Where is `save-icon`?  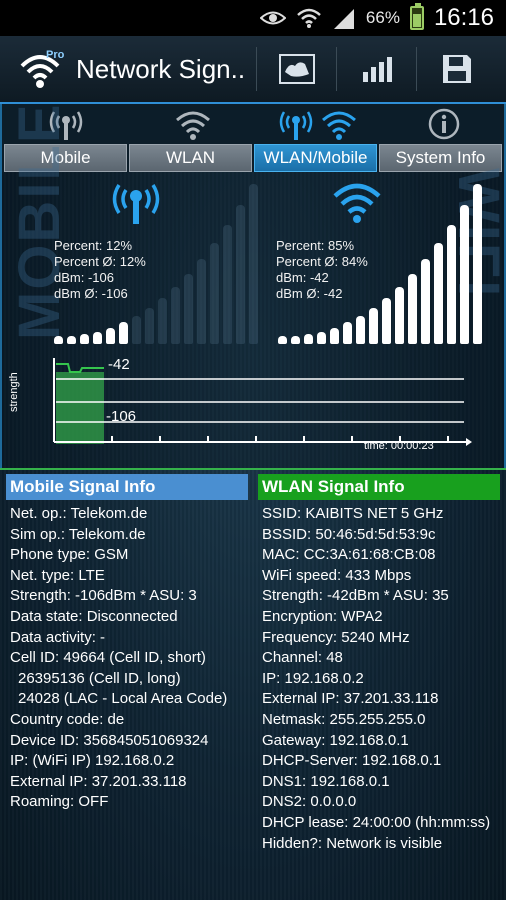
save-icon is located at coordinates (456, 69).